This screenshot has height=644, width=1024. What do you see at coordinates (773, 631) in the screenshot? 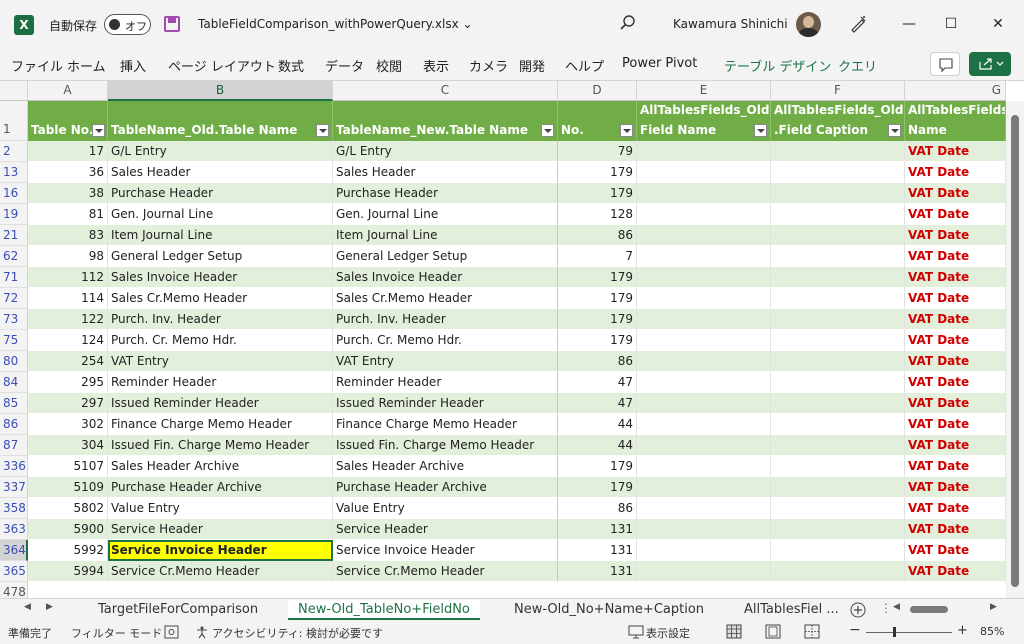
I see `page-layout-icon` at bounding box center [773, 631].